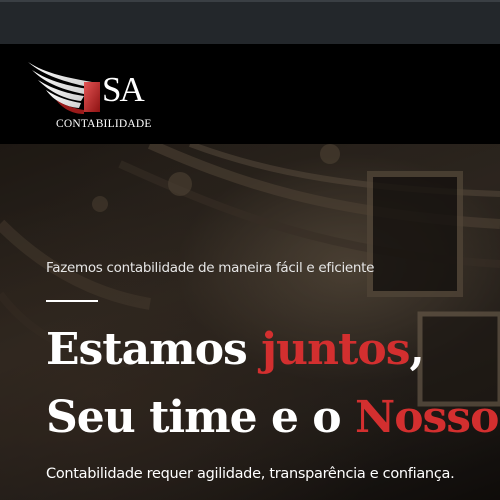  What do you see at coordinates (426, 417) in the screenshot?
I see `headline-highlight: Nosso` at bounding box center [426, 417].